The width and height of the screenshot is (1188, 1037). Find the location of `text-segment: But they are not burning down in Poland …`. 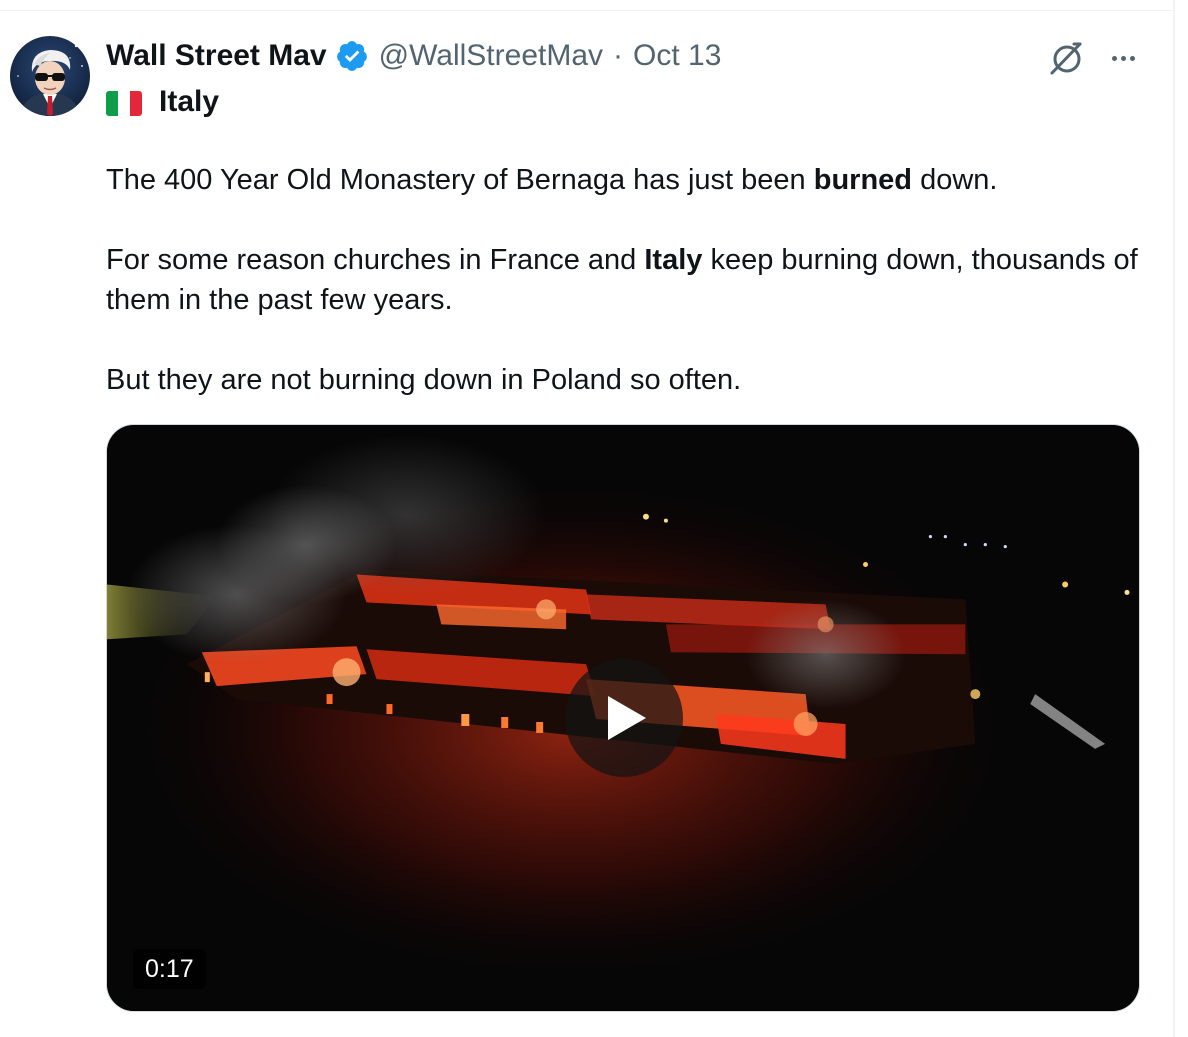

text-segment: But they are not burning down in Poland … is located at coordinates (424, 380).